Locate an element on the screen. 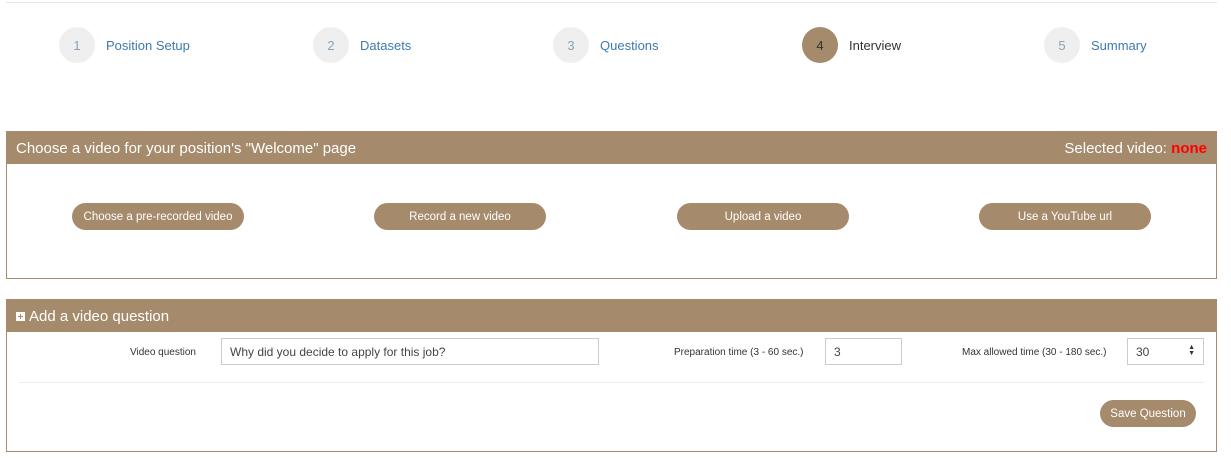 The height and width of the screenshot is (458, 1231). max-time-label: Max allowed time (30 - 180 sec.) is located at coordinates (1034, 352).